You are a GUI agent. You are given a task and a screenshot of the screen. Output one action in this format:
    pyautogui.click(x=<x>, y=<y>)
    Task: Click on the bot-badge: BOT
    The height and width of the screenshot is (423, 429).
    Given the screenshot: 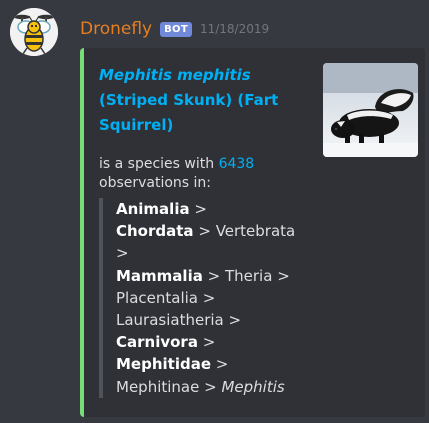 What is the action you would take?
    pyautogui.click(x=176, y=29)
    